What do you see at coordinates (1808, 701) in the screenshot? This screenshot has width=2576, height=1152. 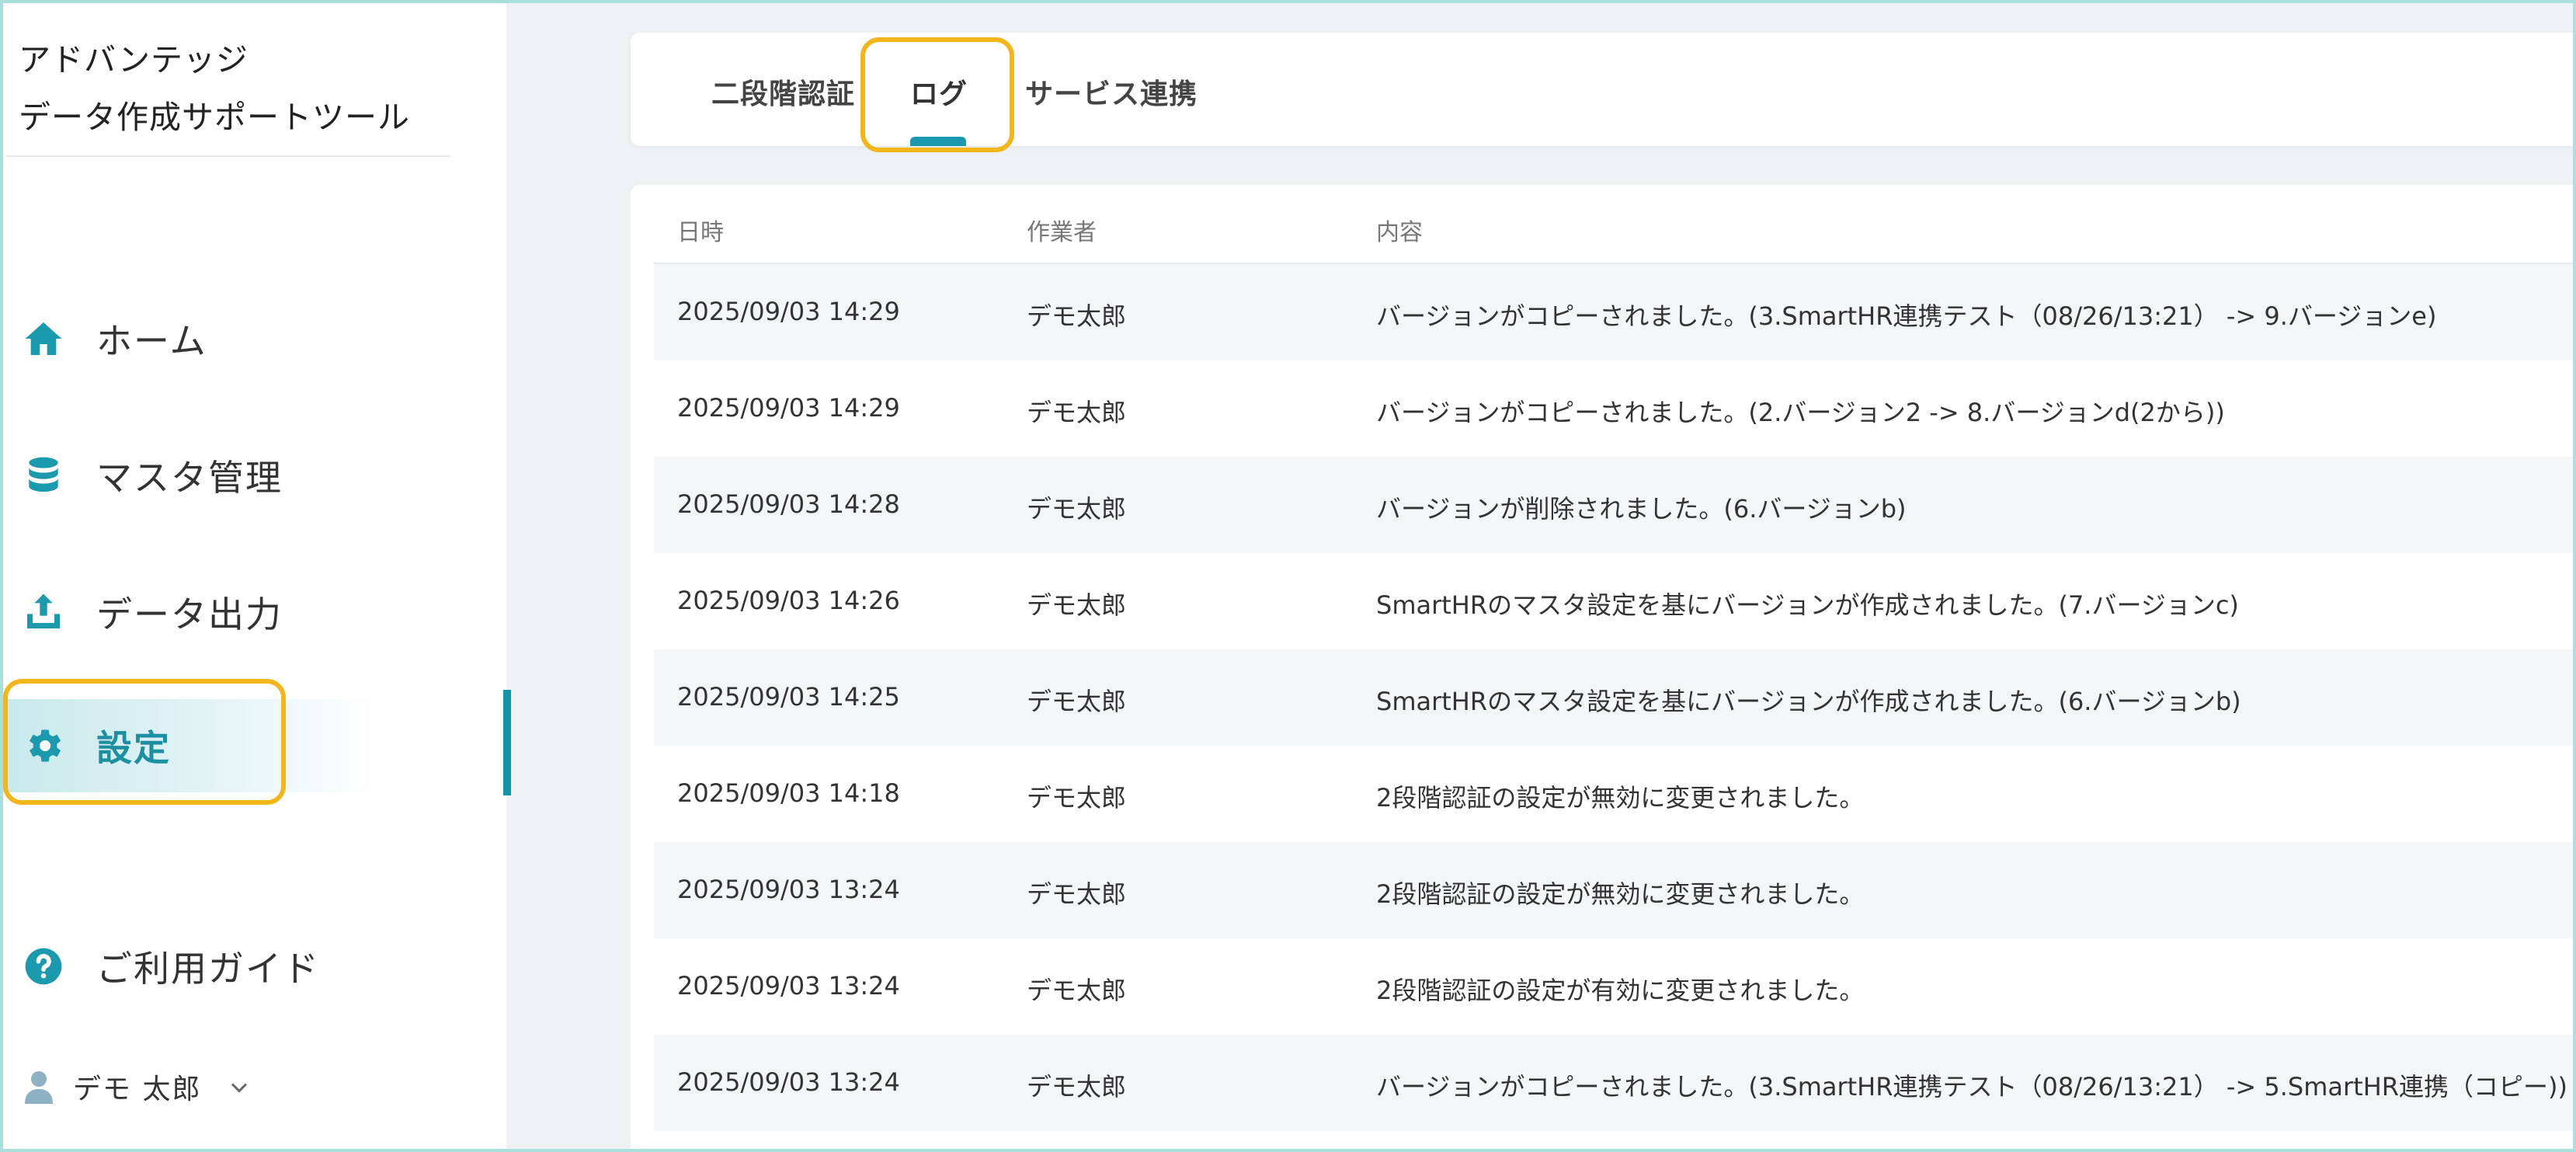 I see `cell-content: SmartHRのマスタ設定を基にバージョンが作成されました。(6.バージョンb)` at bounding box center [1808, 701].